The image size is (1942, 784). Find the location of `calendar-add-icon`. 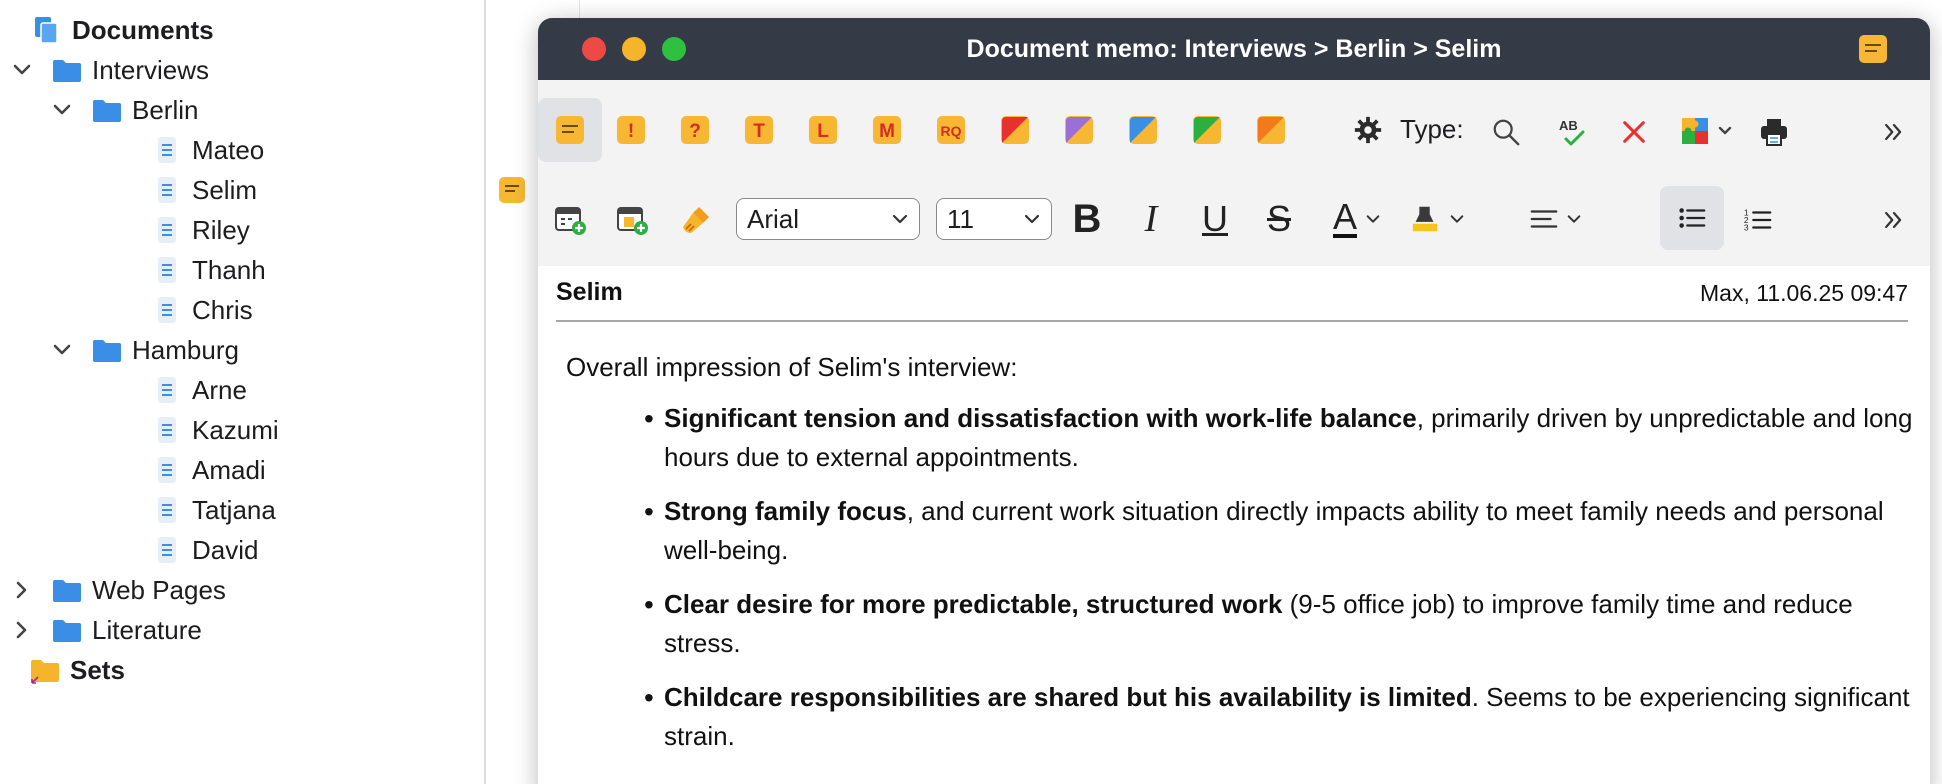

calendar-add-icon is located at coordinates (570, 220).